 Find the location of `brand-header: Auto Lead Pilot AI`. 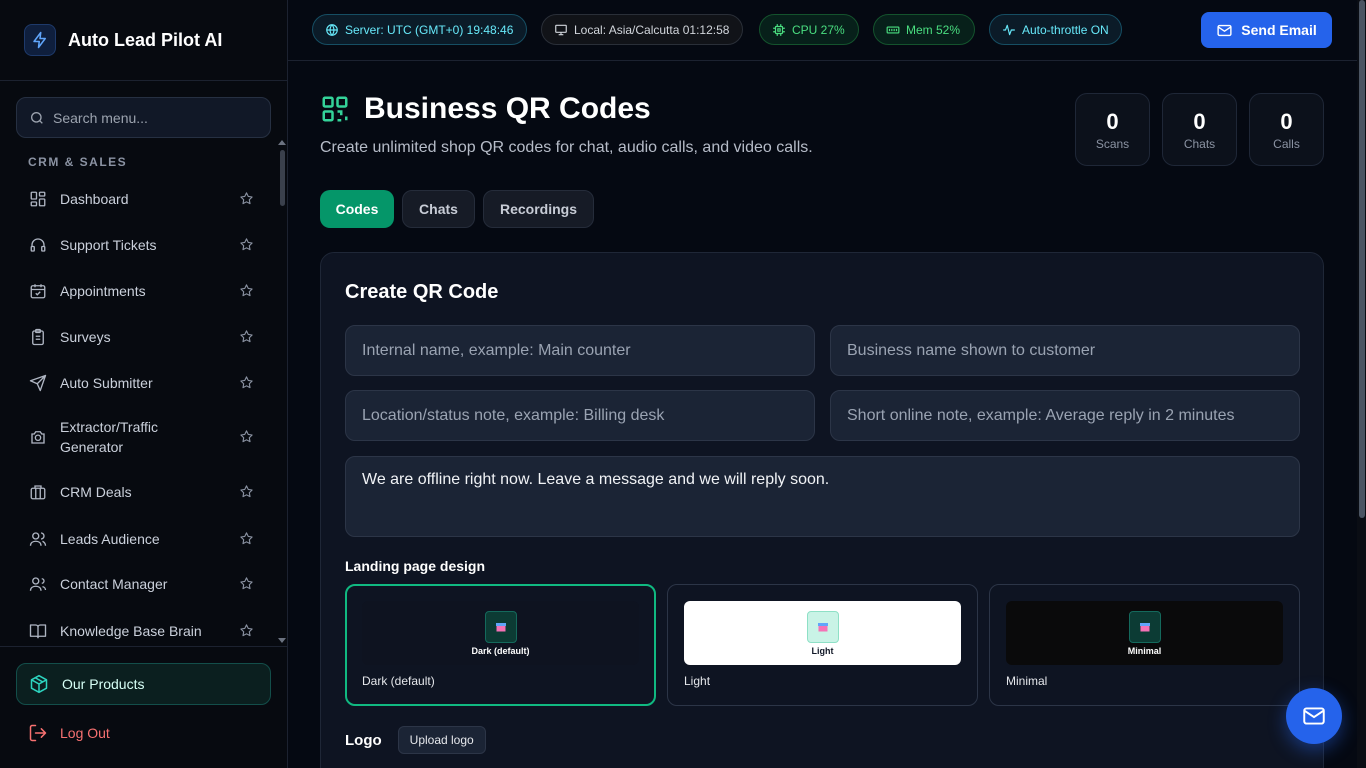

brand-header: Auto Lead Pilot AI is located at coordinates (143, 40).